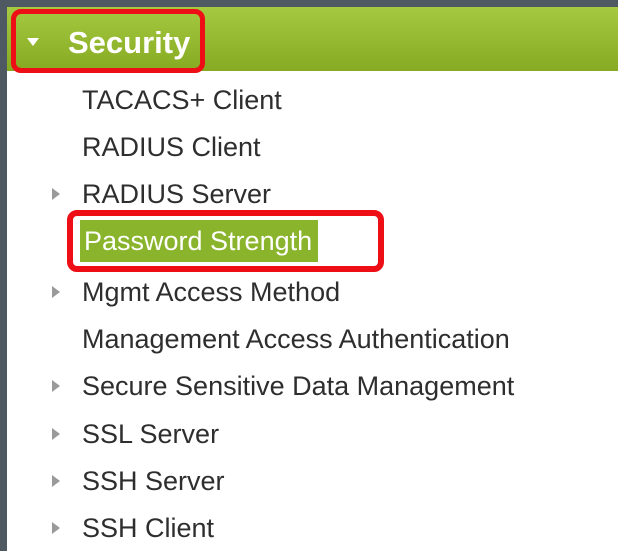 This screenshot has height=551, width=618. I want to click on menu-item-label: Mgmt Access Method, so click(211, 292).